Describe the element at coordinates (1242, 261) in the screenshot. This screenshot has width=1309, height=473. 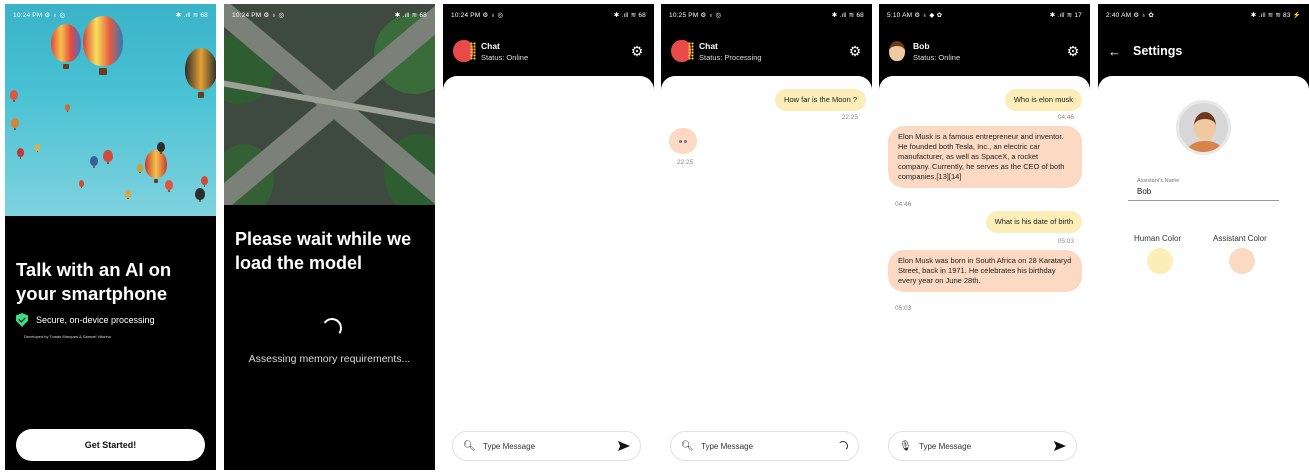
I see `assistant-color-swatch` at that location.